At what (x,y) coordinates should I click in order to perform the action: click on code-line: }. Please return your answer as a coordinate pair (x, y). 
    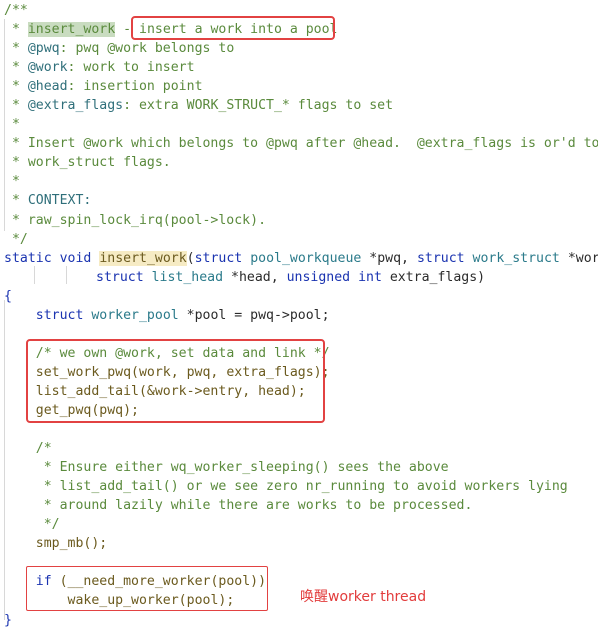
    Looking at the image, I should click on (8, 620).